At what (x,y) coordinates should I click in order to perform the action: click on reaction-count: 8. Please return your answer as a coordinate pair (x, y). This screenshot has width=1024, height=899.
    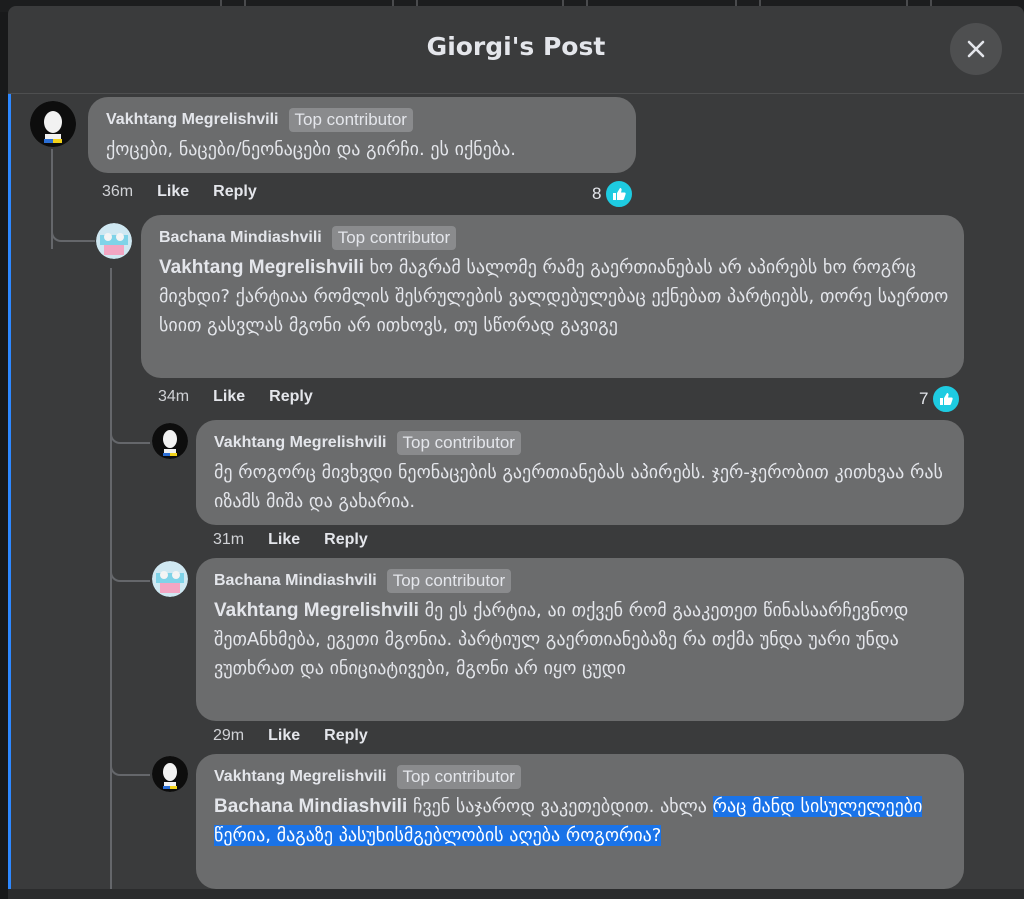
    Looking at the image, I should click on (613, 194).